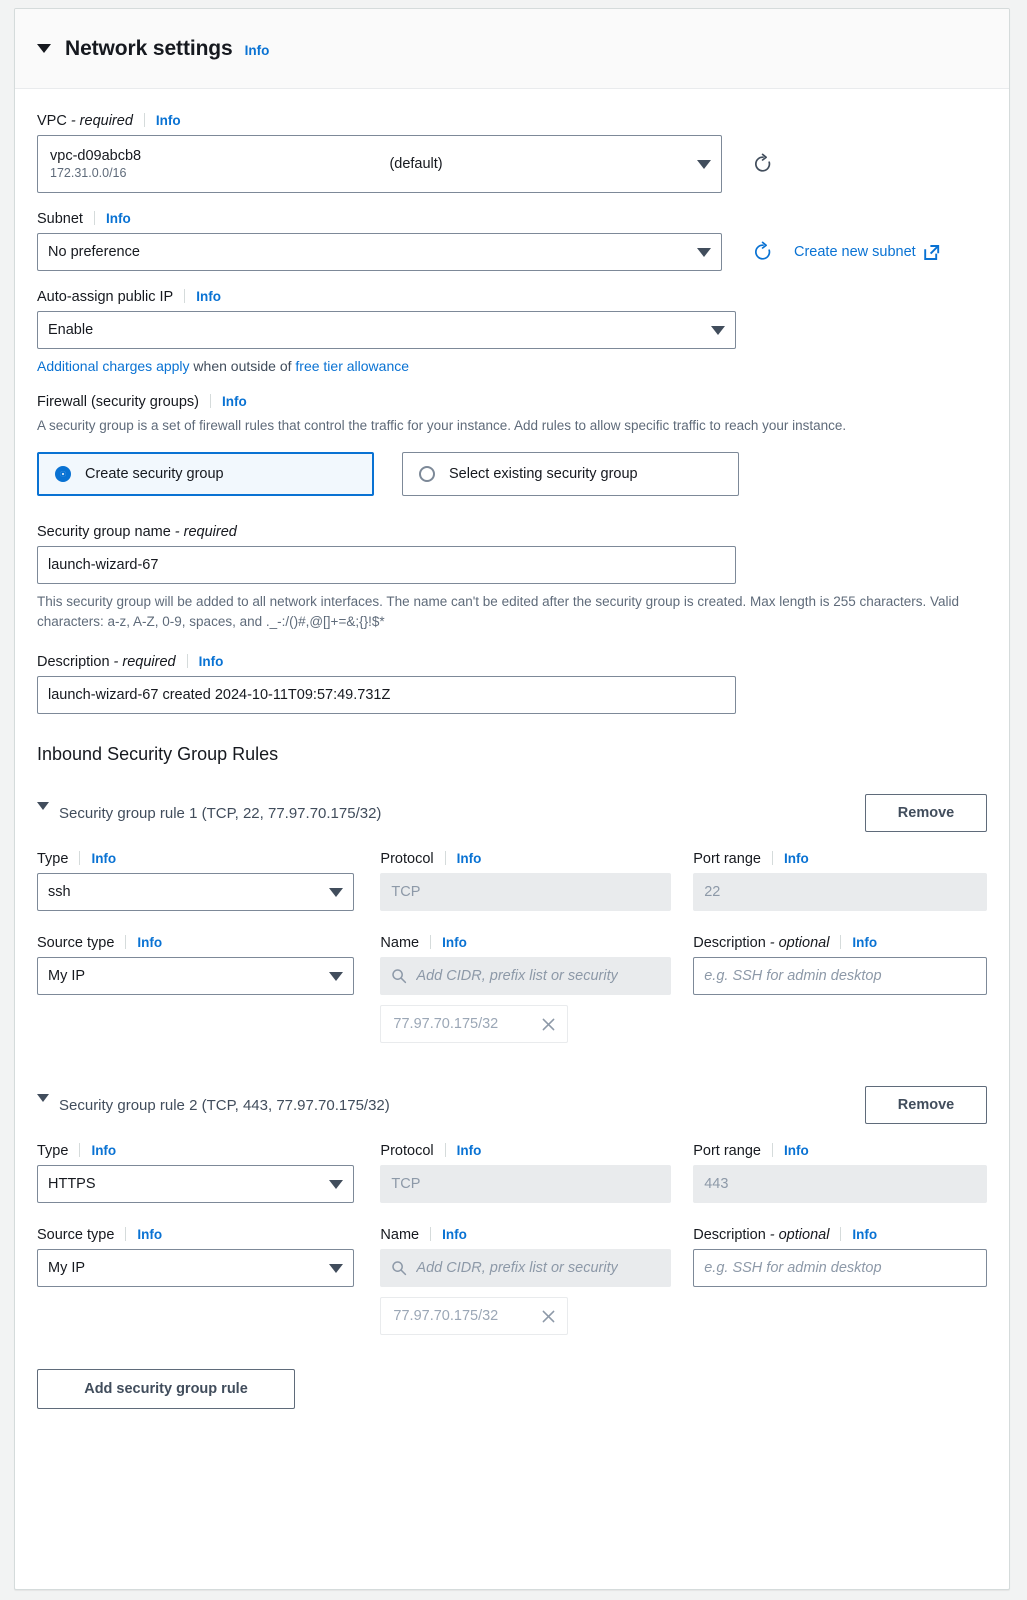 Image resolution: width=1027 pixels, height=1600 pixels. Describe the element at coordinates (716, 1184) in the screenshot. I see `rule-port-range-value: 443` at that location.